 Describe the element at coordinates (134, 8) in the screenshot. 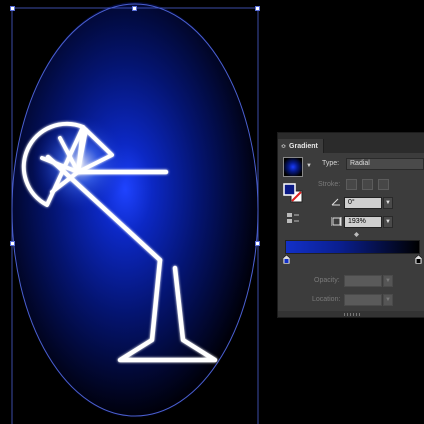

I see `handle-top-center` at that location.